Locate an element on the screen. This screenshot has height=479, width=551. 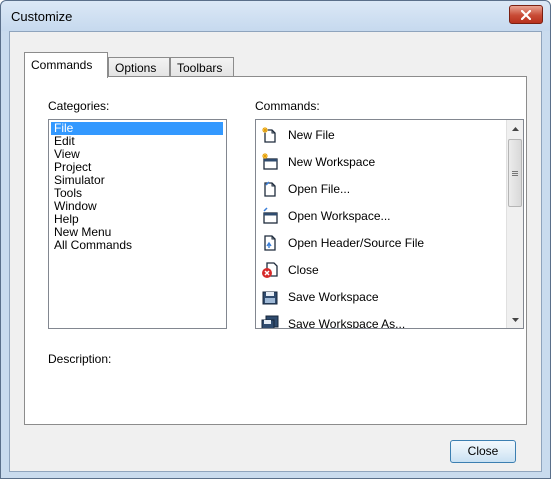
arrow-up-icon is located at coordinates (515, 128).